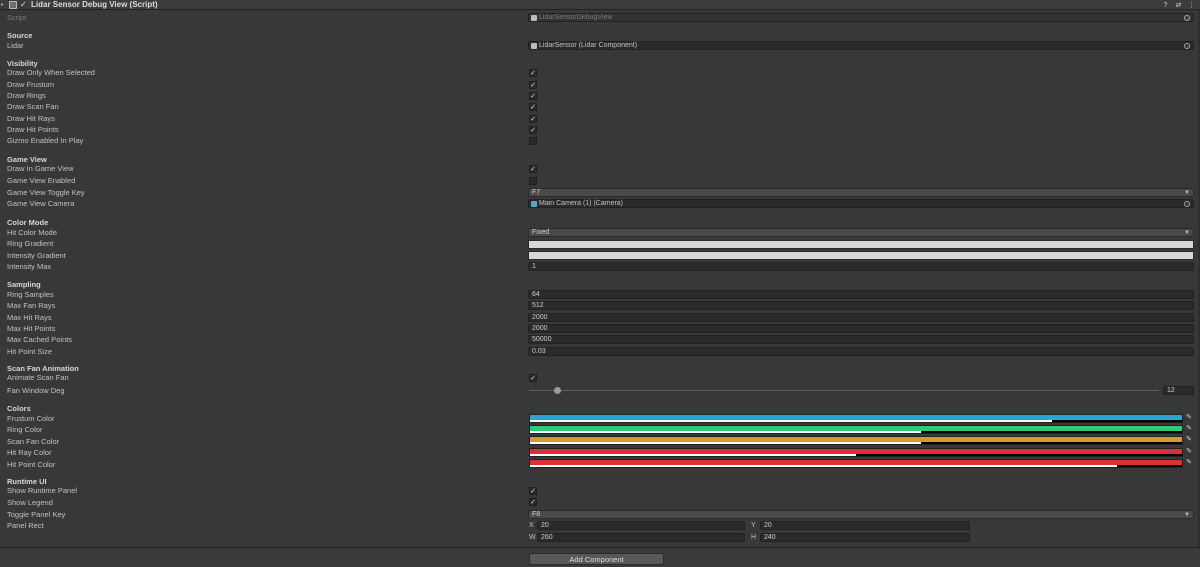 Image resolution: width=1200 pixels, height=567 pixels. Describe the element at coordinates (29, 317) in the screenshot. I see `max-hit-rays-label: Max Hit Rays` at that location.